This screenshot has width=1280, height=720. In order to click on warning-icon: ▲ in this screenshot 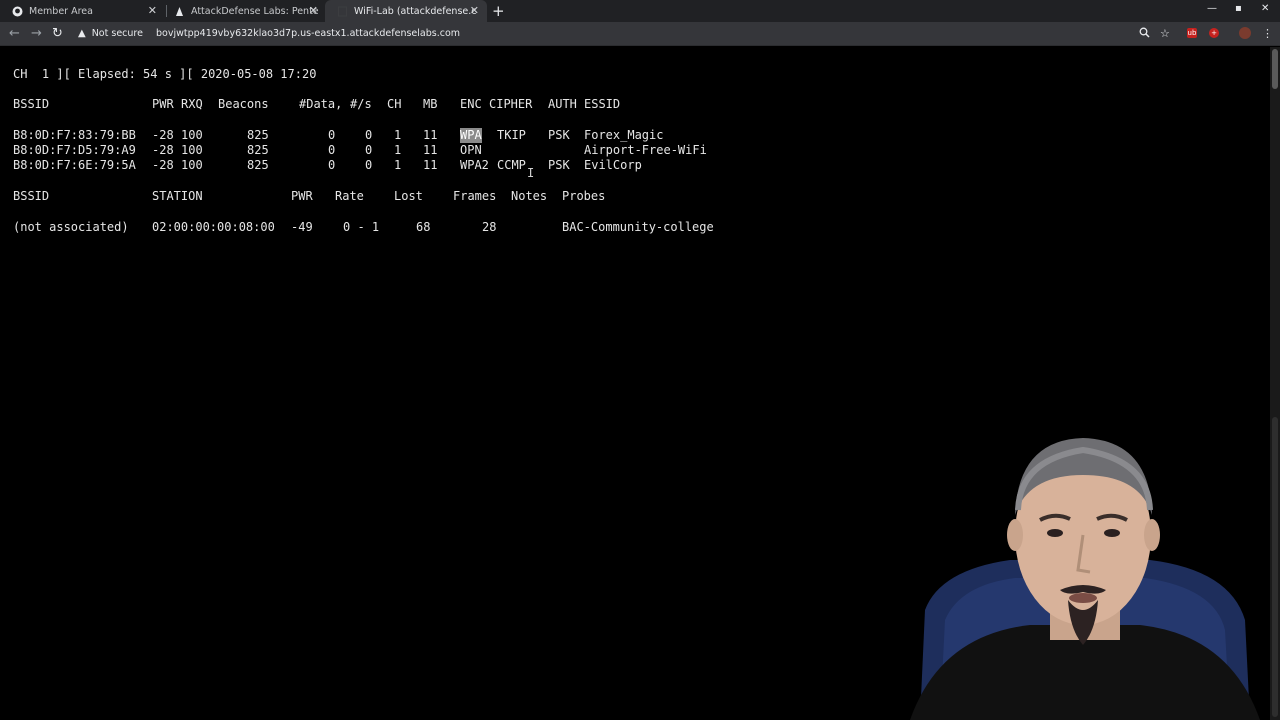, I will do `click(82, 33)`.